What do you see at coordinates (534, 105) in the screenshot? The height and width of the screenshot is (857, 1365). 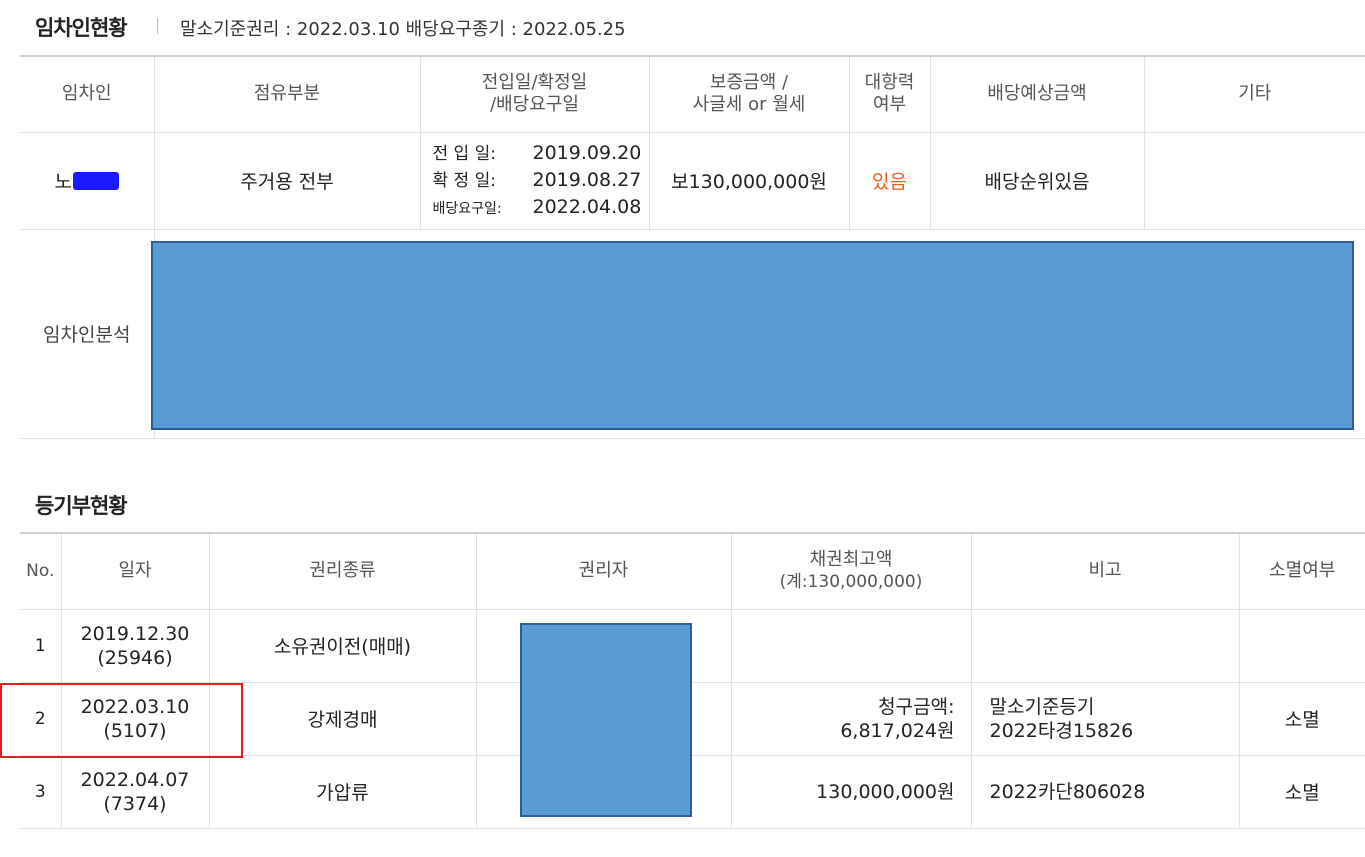 I see `col-dates-line2: /배당요구일` at bounding box center [534, 105].